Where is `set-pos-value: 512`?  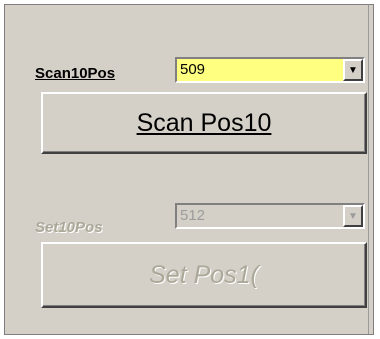 set-pos-value: 512 is located at coordinates (193, 215).